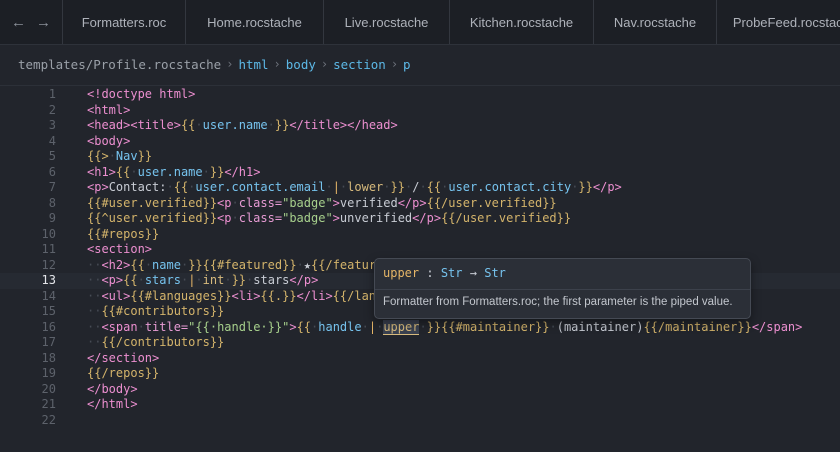  Describe the element at coordinates (43, 22) in the screenshot. I see `forward-arrow-icon: →` at that location.